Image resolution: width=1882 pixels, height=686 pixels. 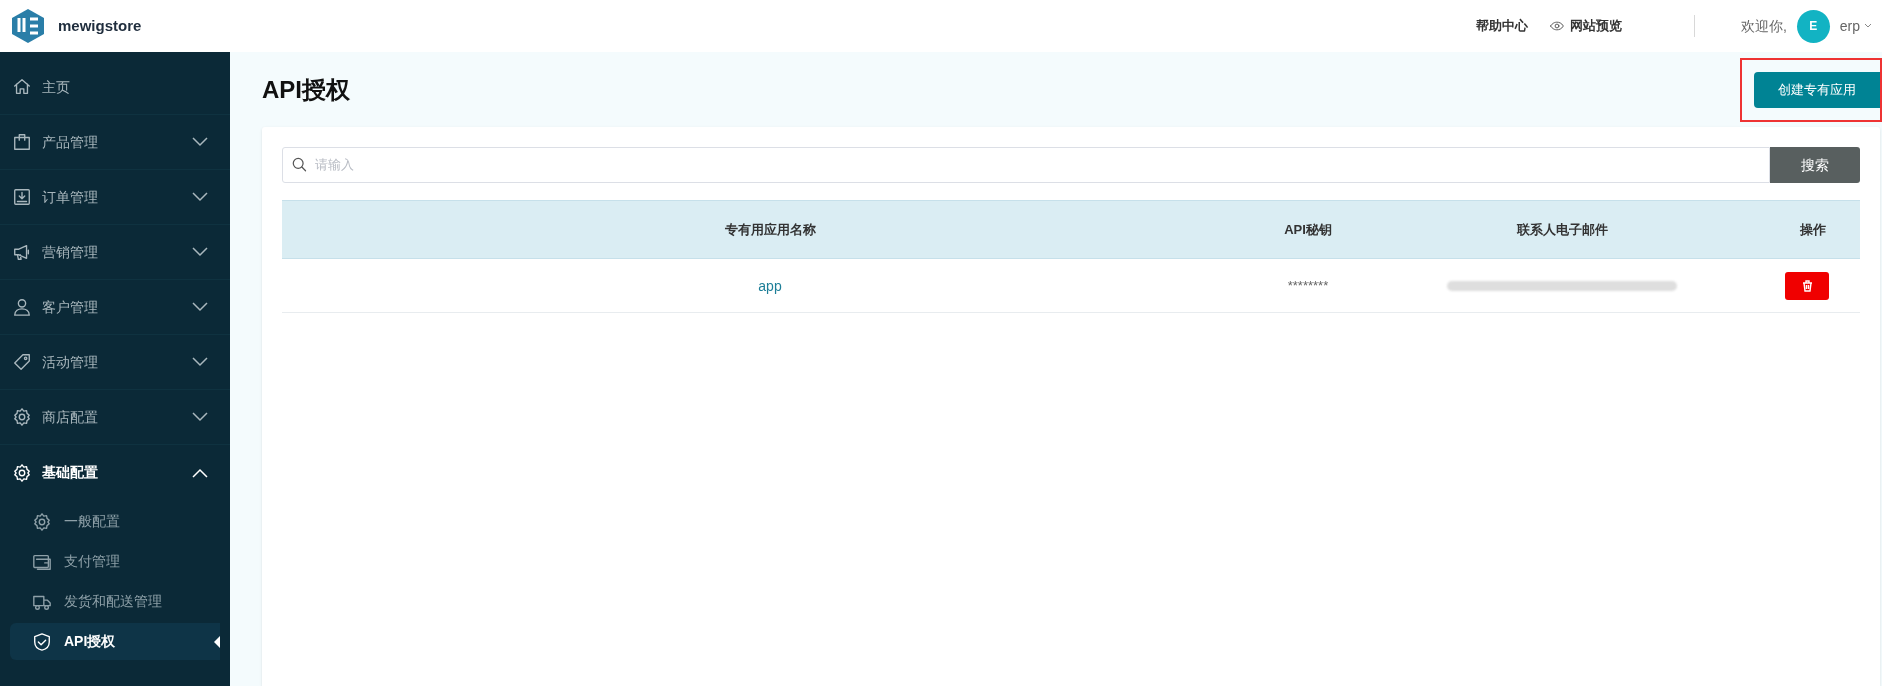 What do you see at coordinates (1855, 26) in the screenshot?
I see `user-menu: erp` at bounding box center [1855, 26].